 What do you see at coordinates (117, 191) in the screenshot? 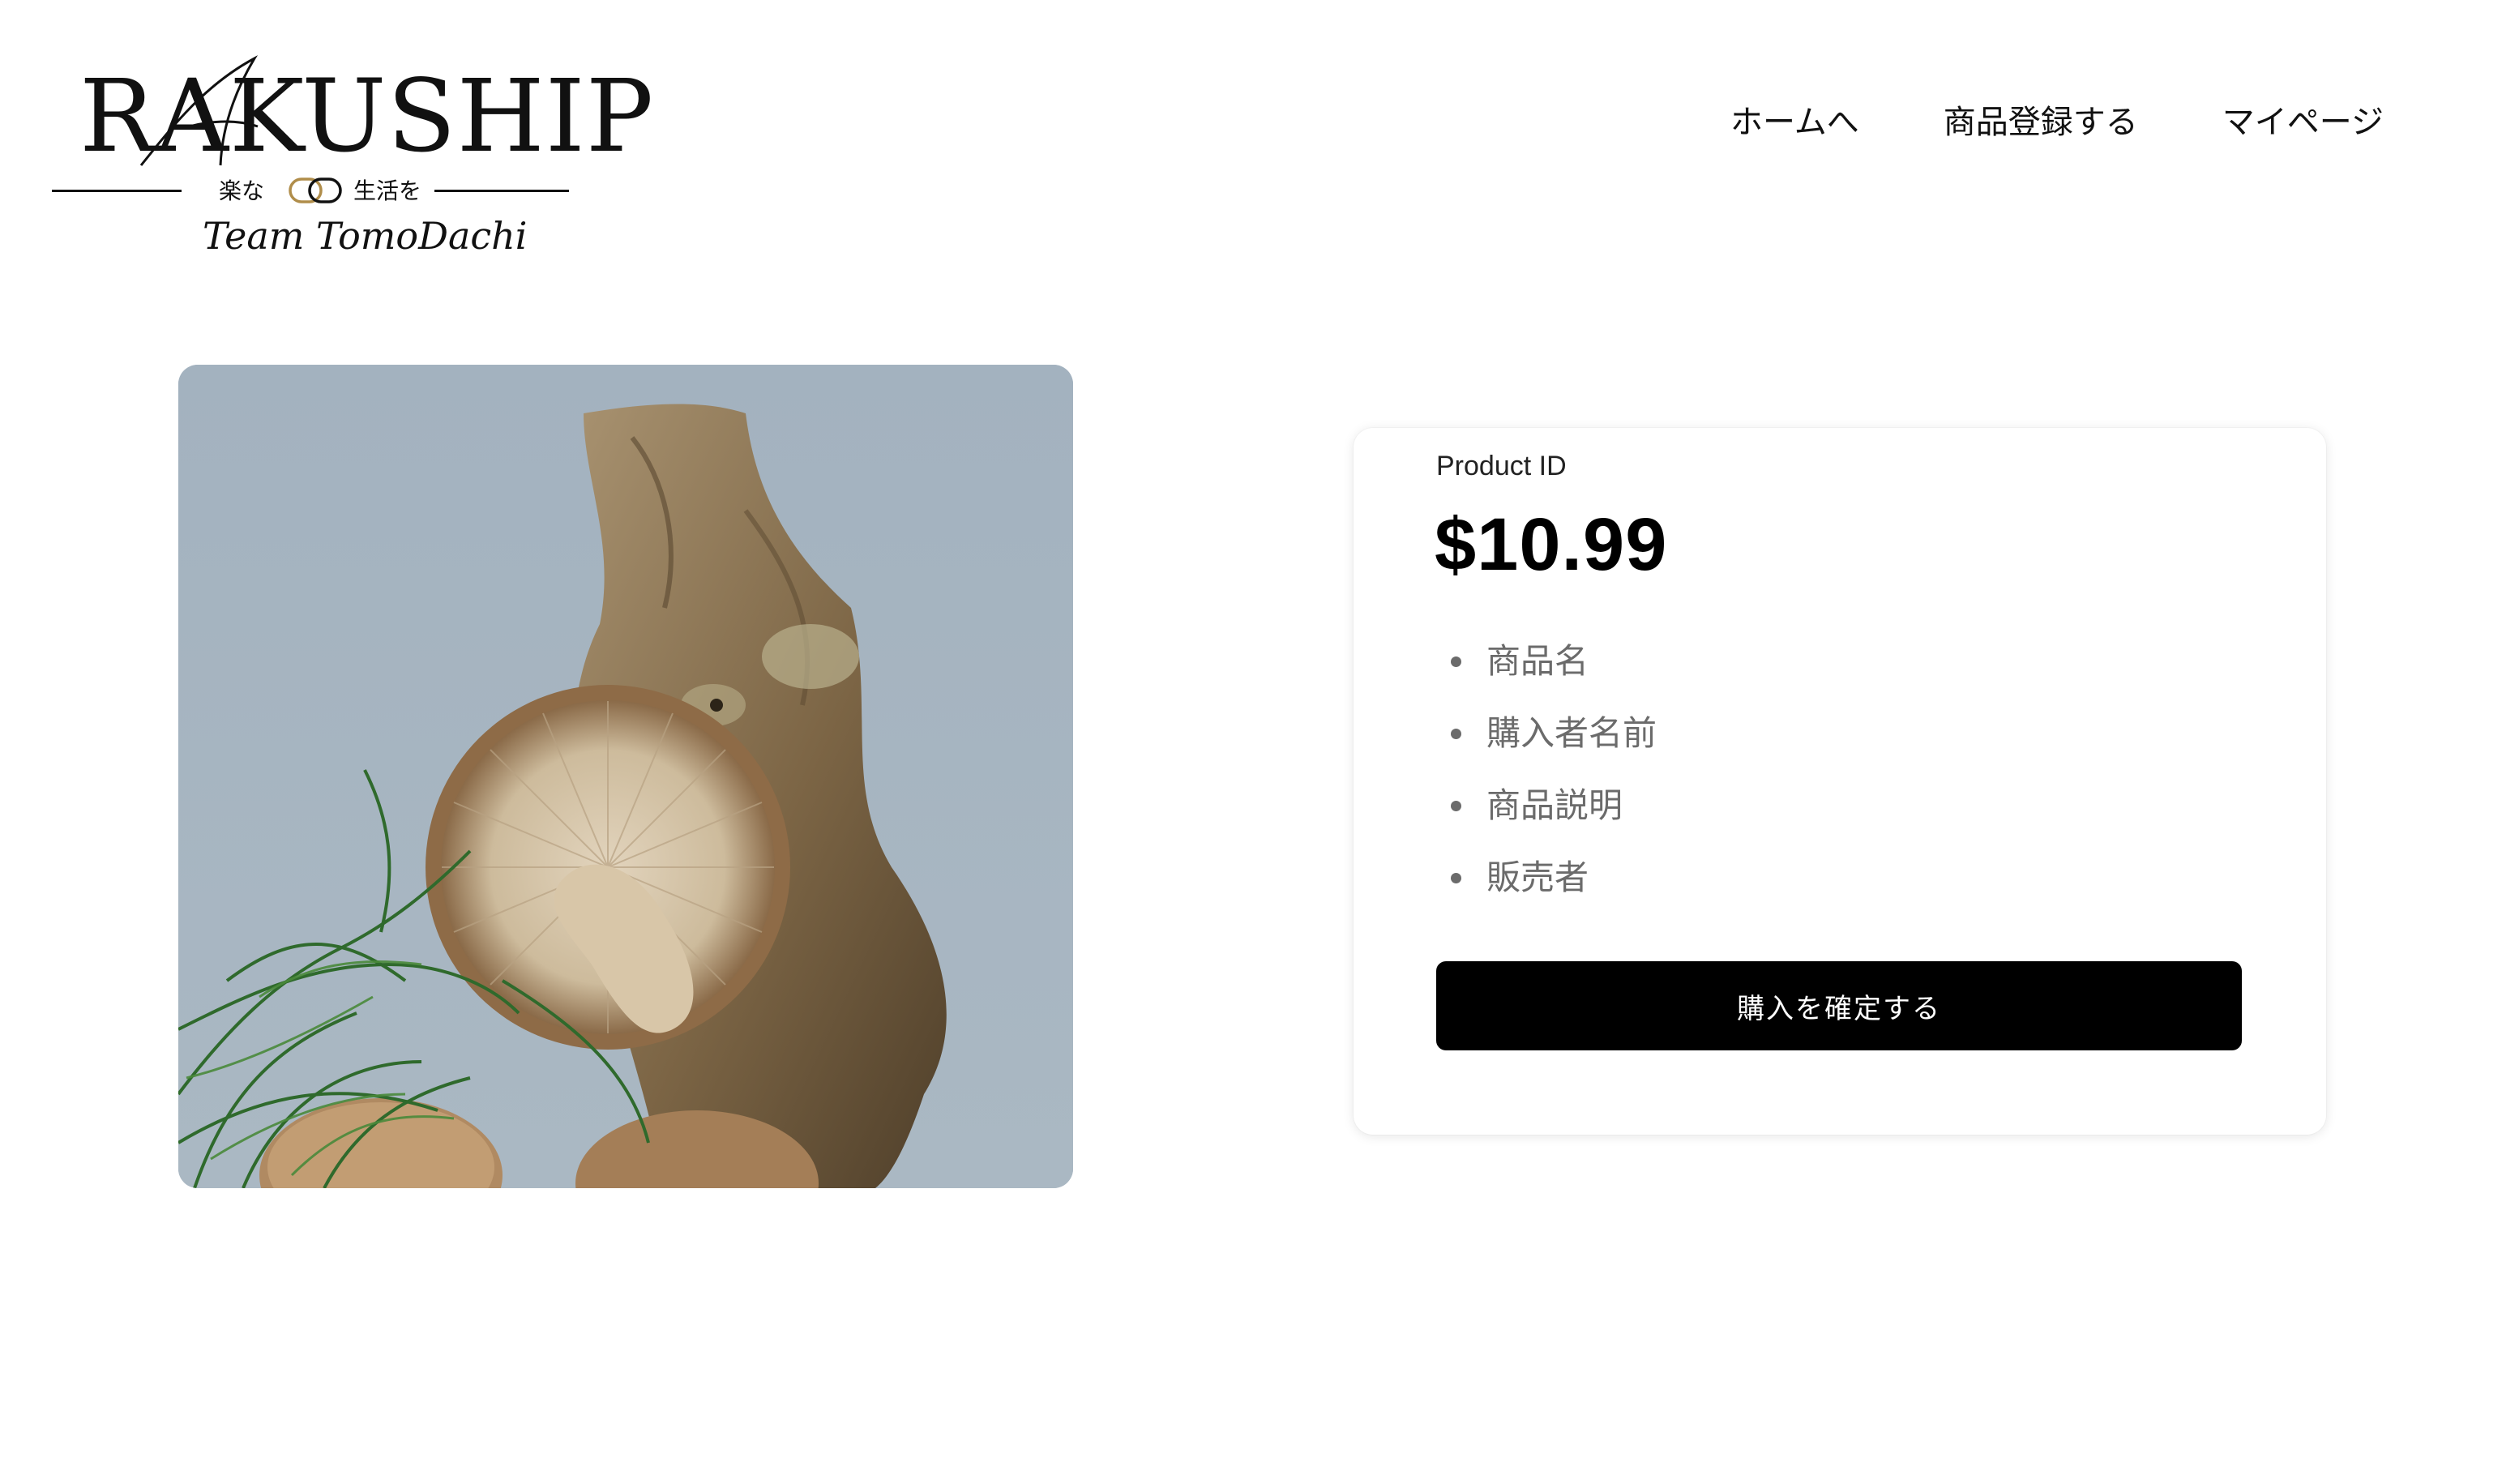
I see `logo-divider-left` at bounding box center [117, 191].